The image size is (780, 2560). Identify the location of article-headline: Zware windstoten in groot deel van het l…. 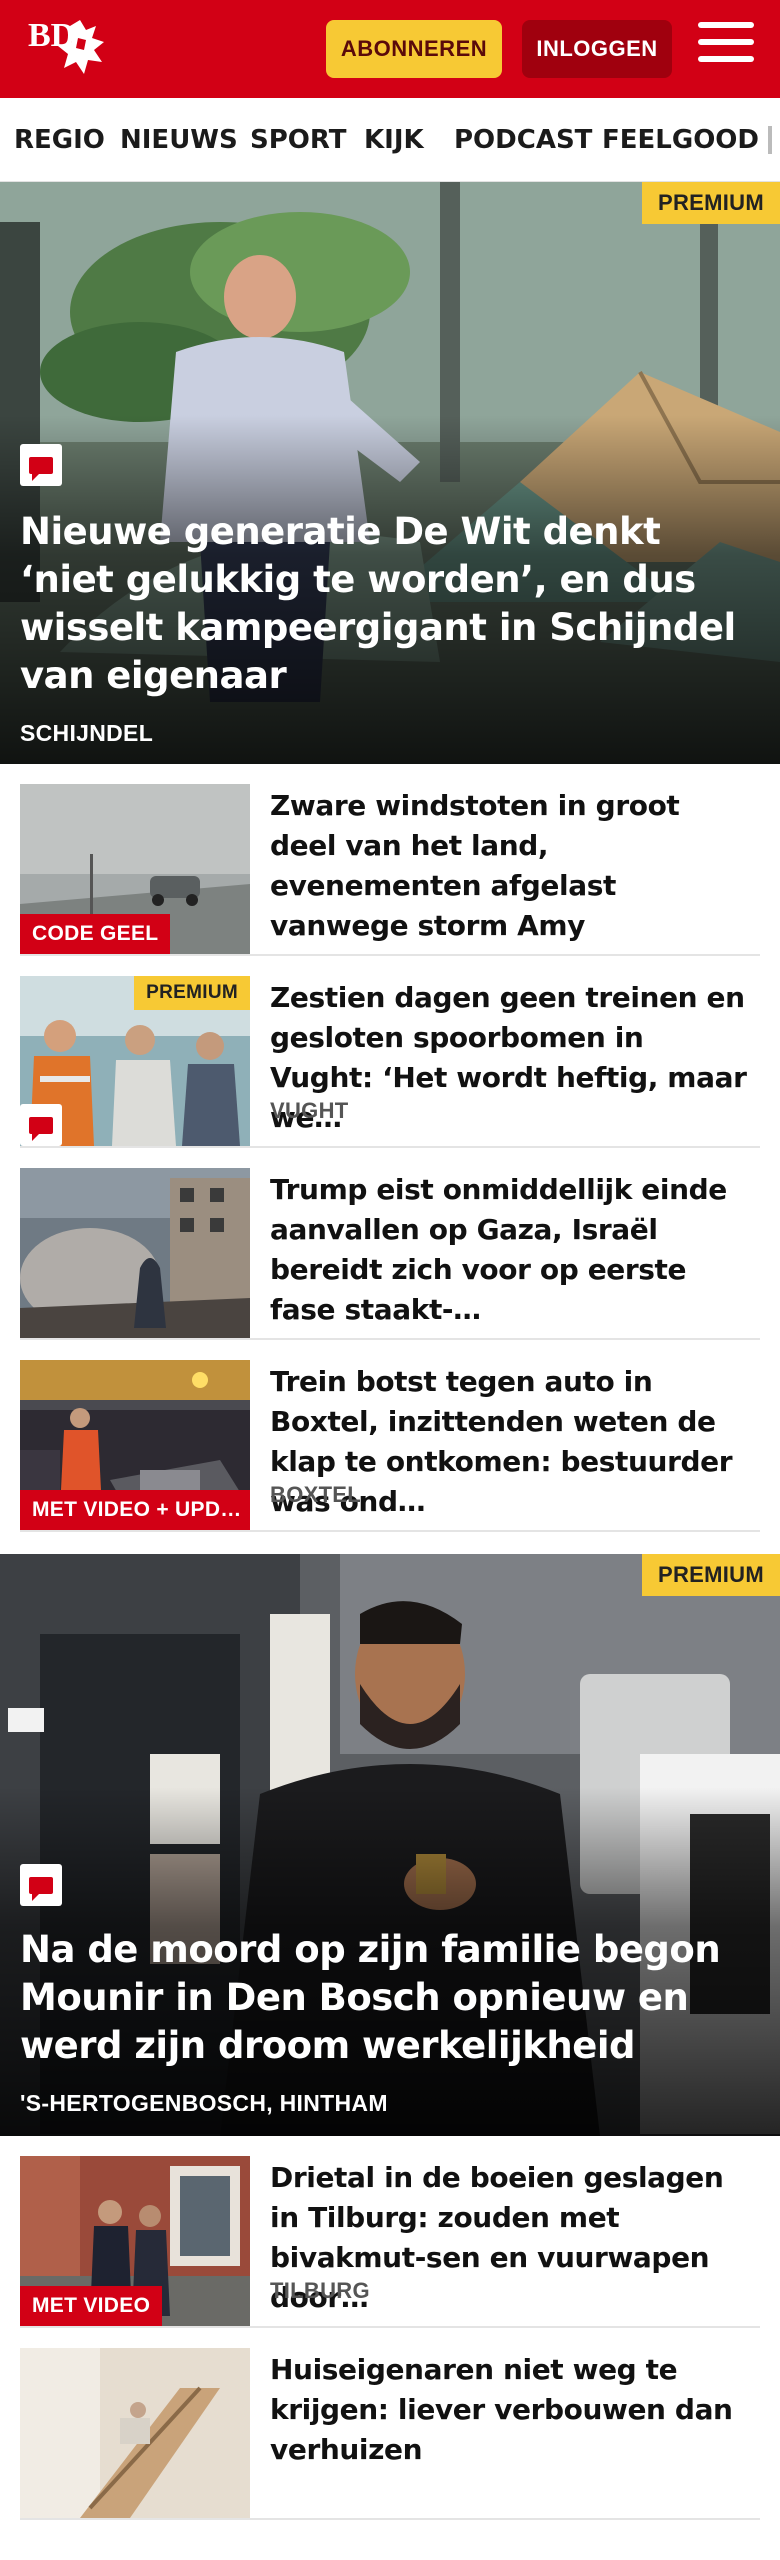
(510, 866).